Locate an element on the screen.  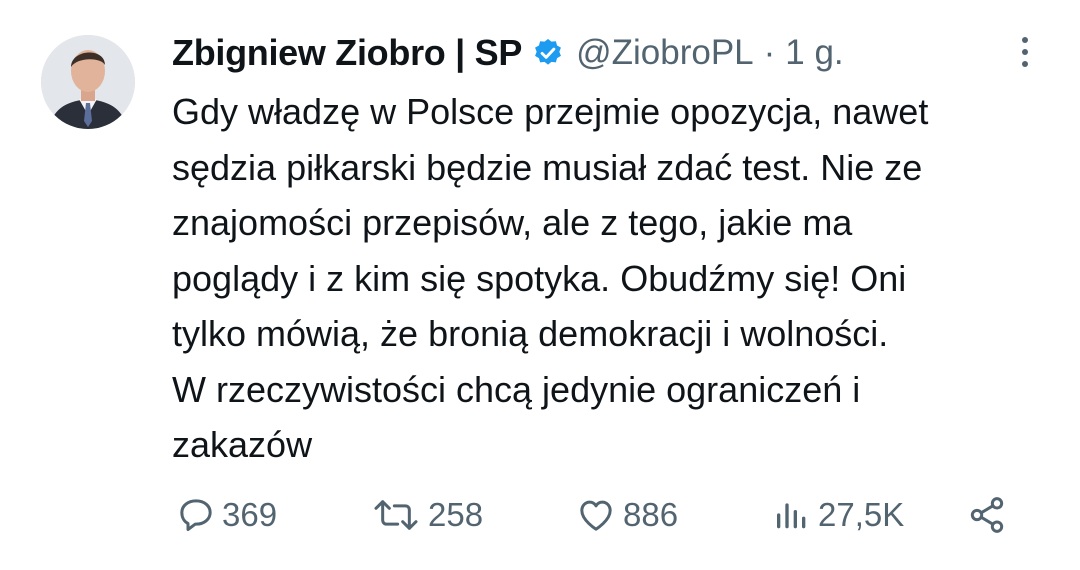
repost-button: 258 is located at coordinates (426, 515).